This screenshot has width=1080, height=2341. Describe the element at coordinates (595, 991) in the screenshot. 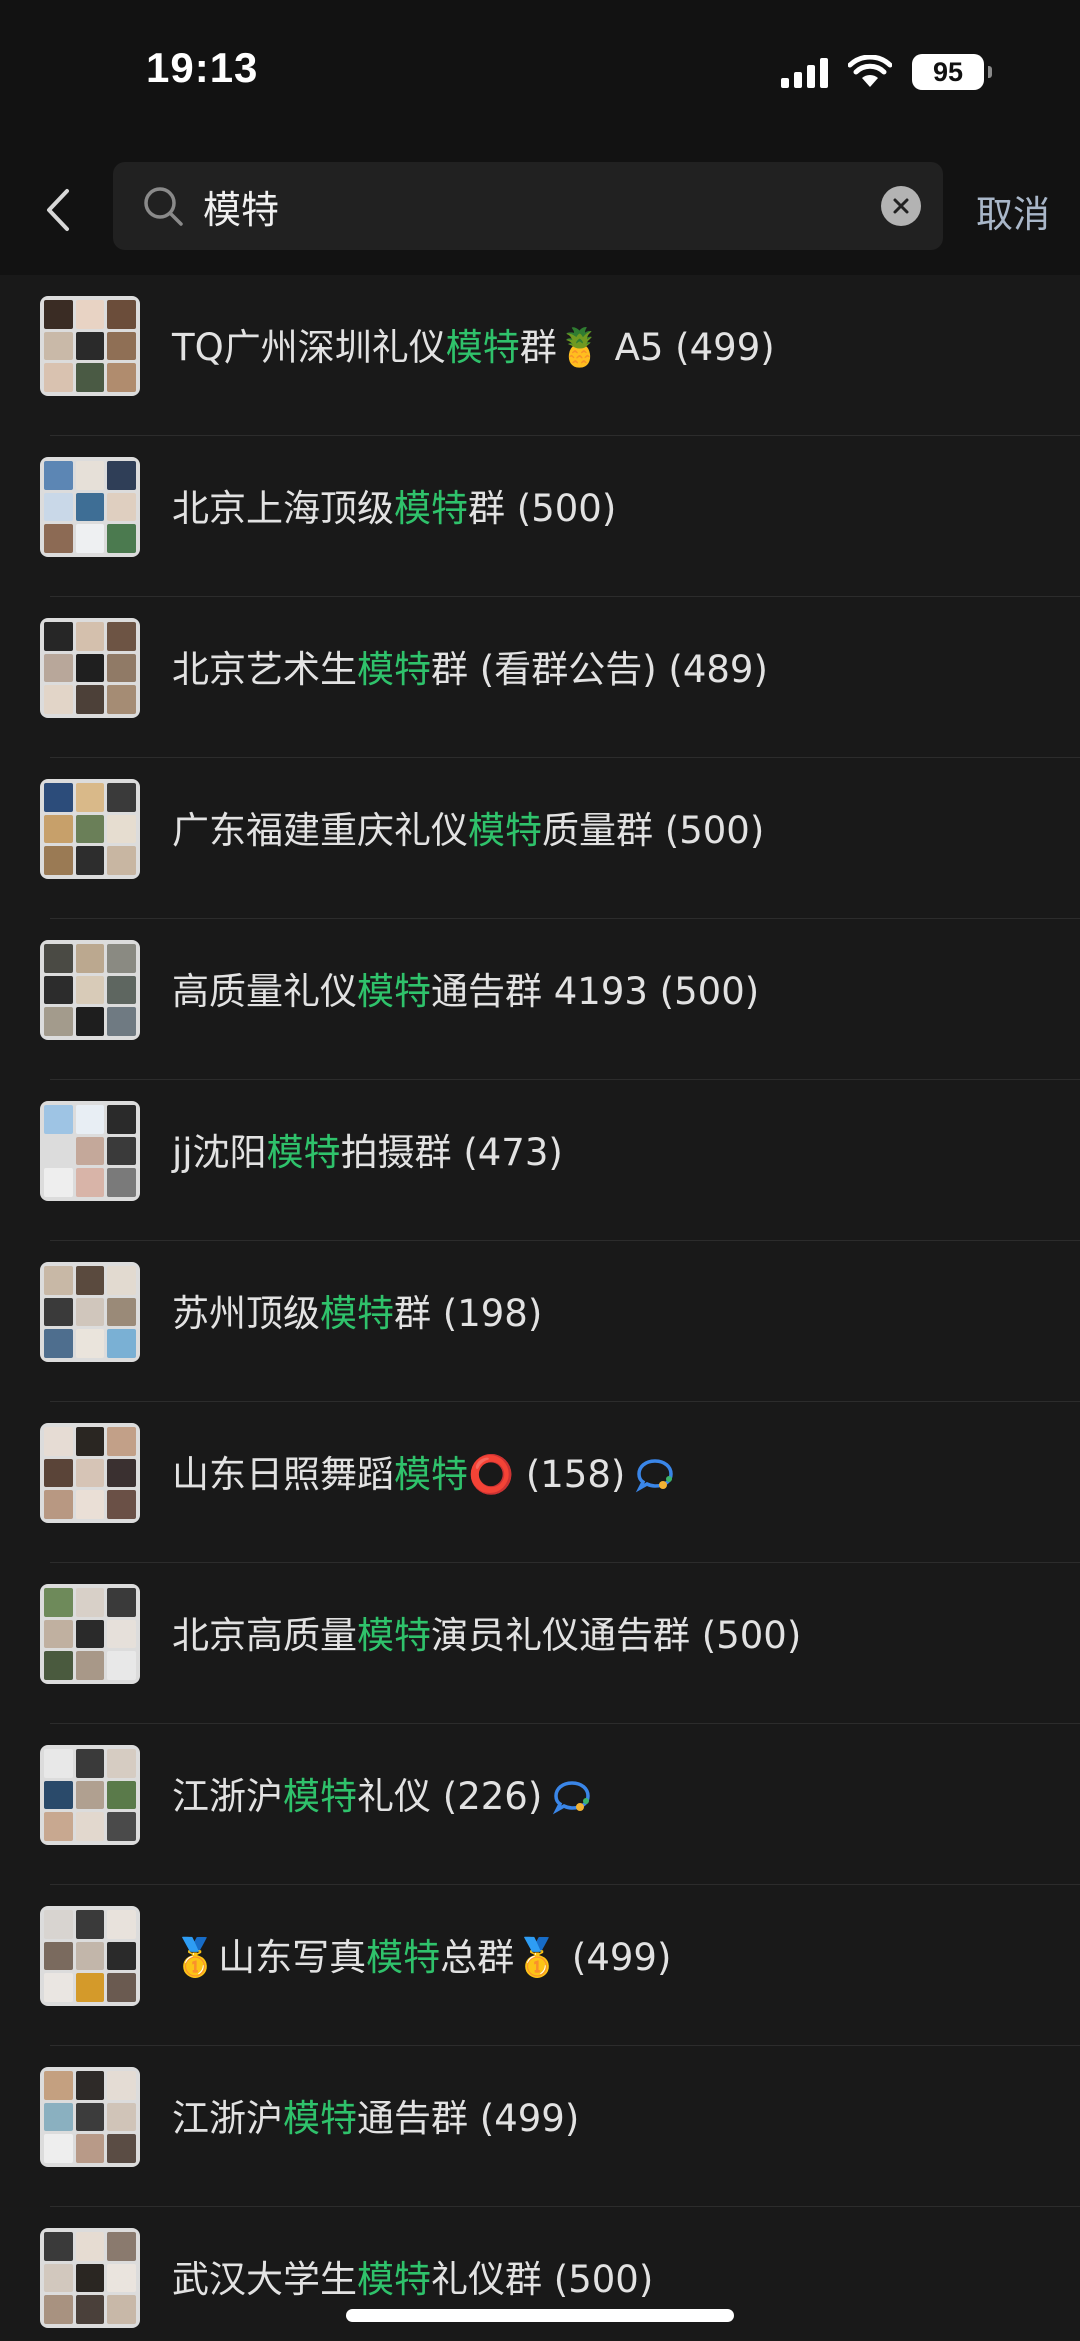

I see `group-name-suffix: 通告群 4193 (500)` at that location.